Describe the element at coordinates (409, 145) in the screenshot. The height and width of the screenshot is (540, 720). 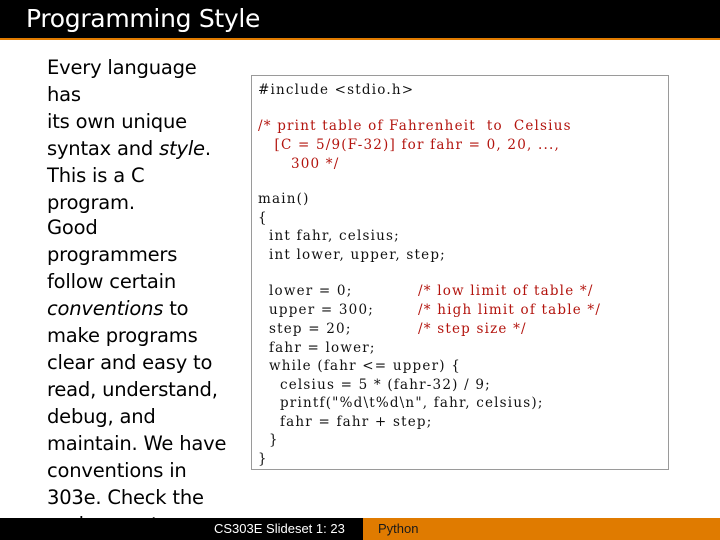
I see `code-comment: [C = 5/9(F-32)] for fahr = 0, 20, ...,` at that location.